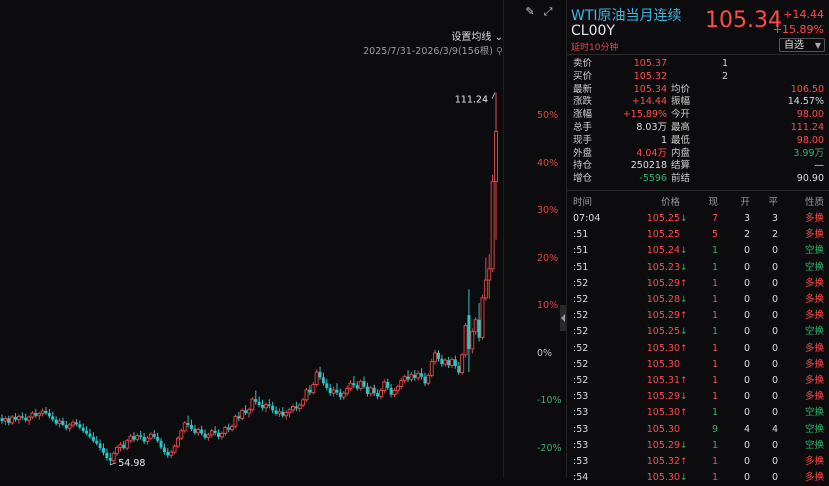  What do you see at coordinates (698, 102) in the screenshot?
I see `quote-row: 涨跌 +14.44 振幅 14.57%` at bounding box center [698, 102].